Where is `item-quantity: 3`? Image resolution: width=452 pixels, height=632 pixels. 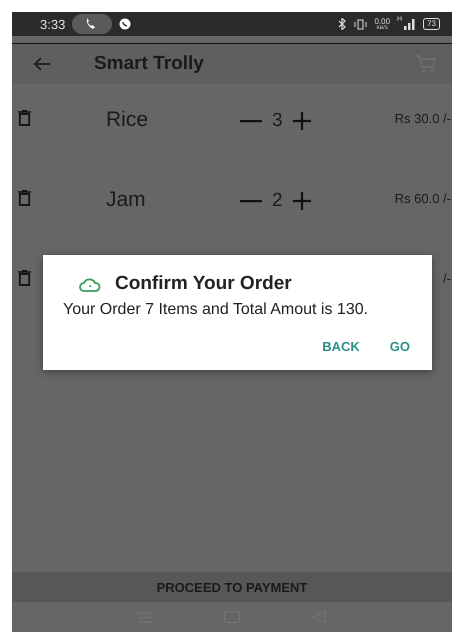
item-quantity: 3 is located at coordinates (277, 121).